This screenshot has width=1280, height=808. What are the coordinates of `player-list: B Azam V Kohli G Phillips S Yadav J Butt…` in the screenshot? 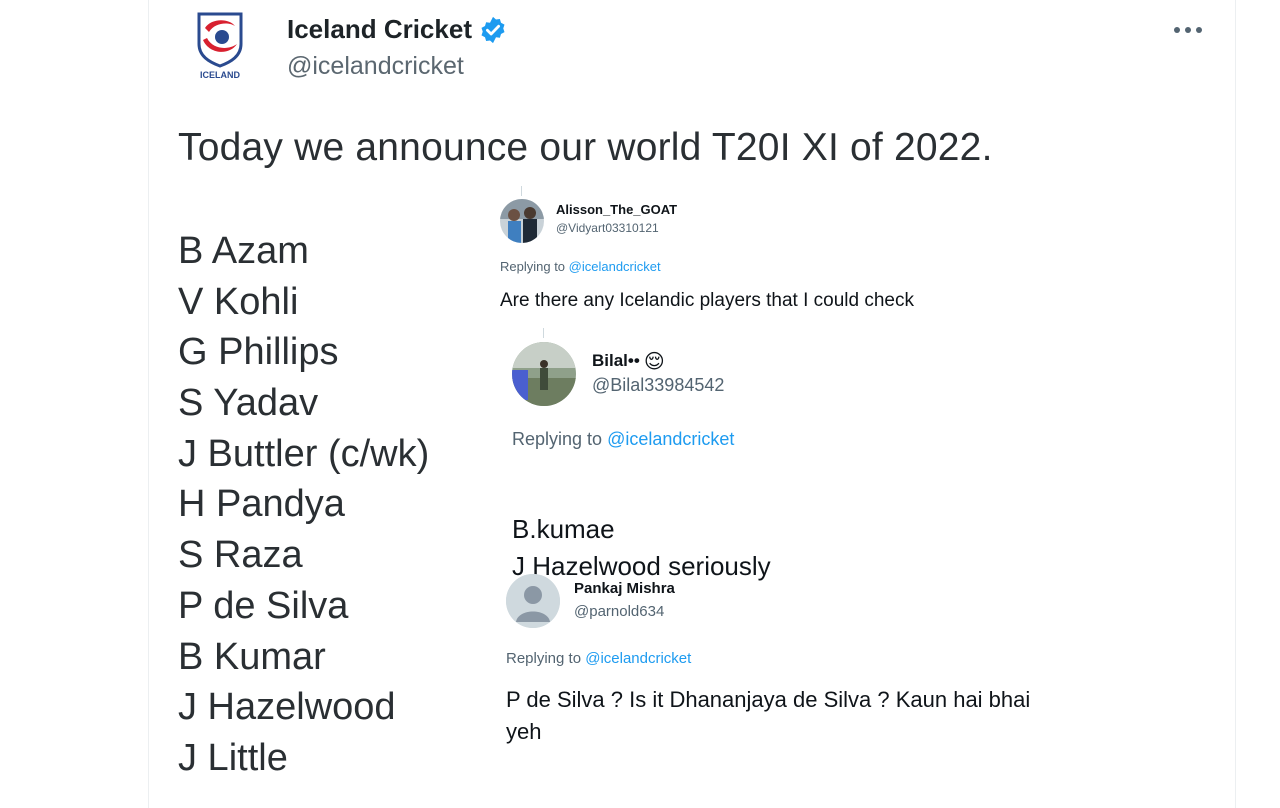 It's located at (303, 505).